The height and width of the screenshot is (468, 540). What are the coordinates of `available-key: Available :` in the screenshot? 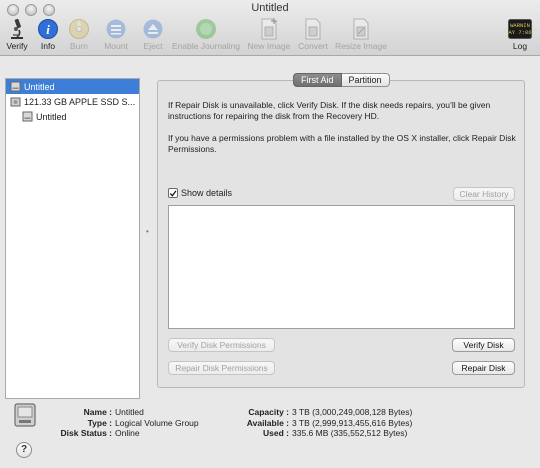 It's located at (267, 422).